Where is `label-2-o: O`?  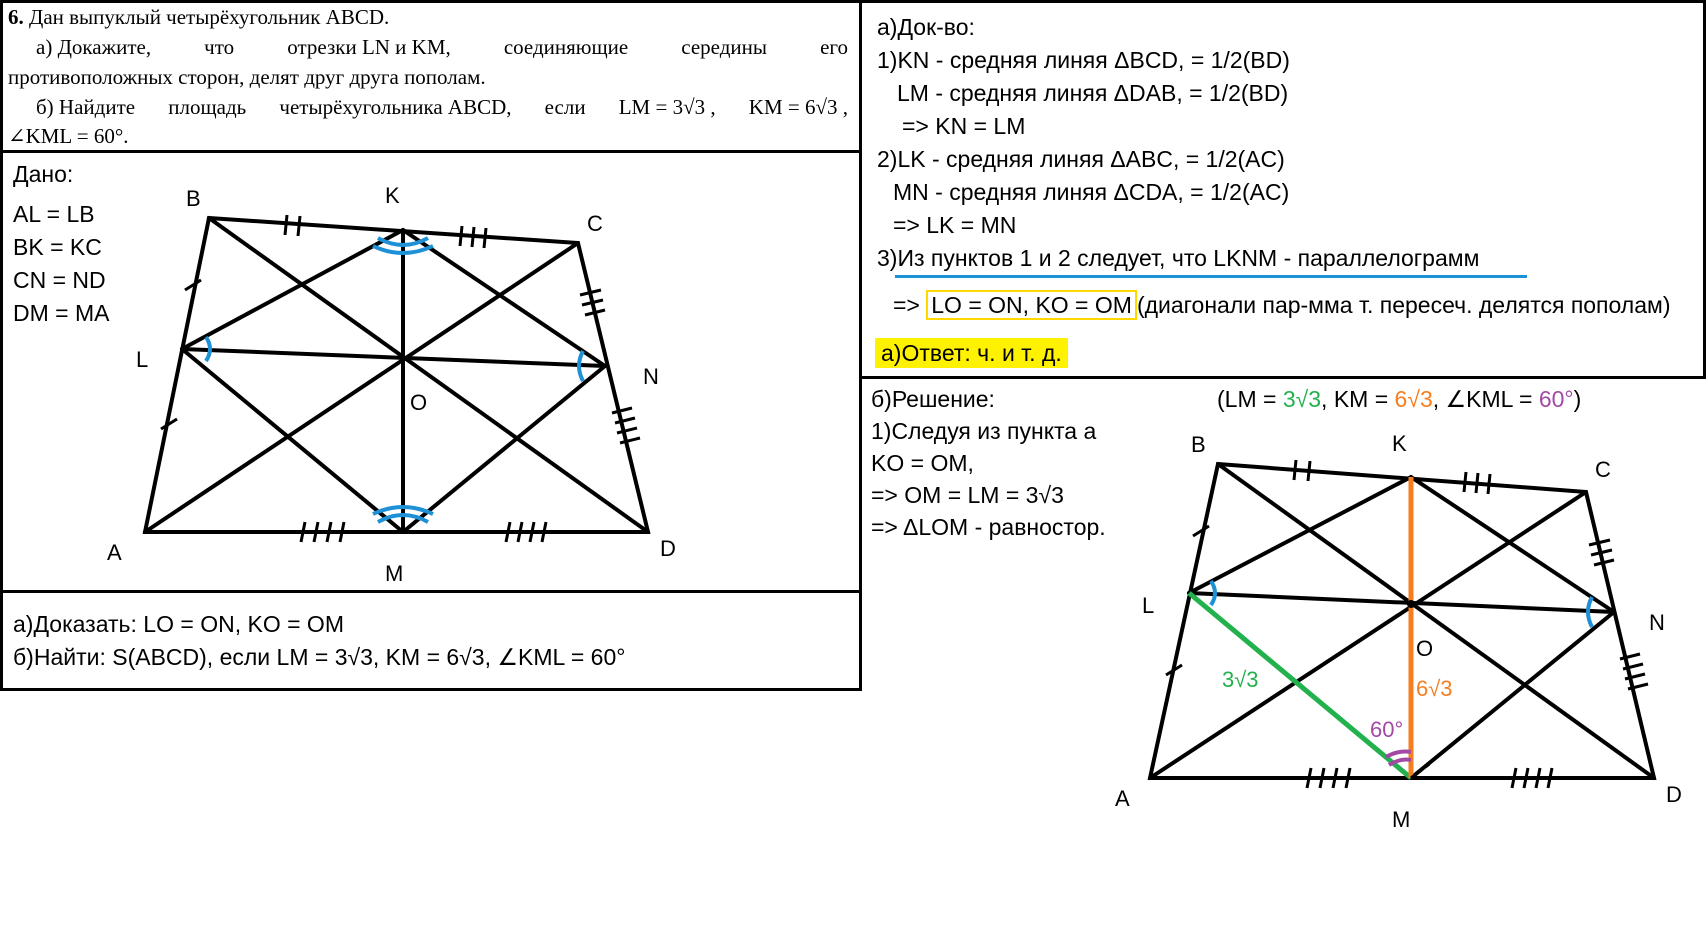
label-2-o: O is located at coordinates (1424, 648).